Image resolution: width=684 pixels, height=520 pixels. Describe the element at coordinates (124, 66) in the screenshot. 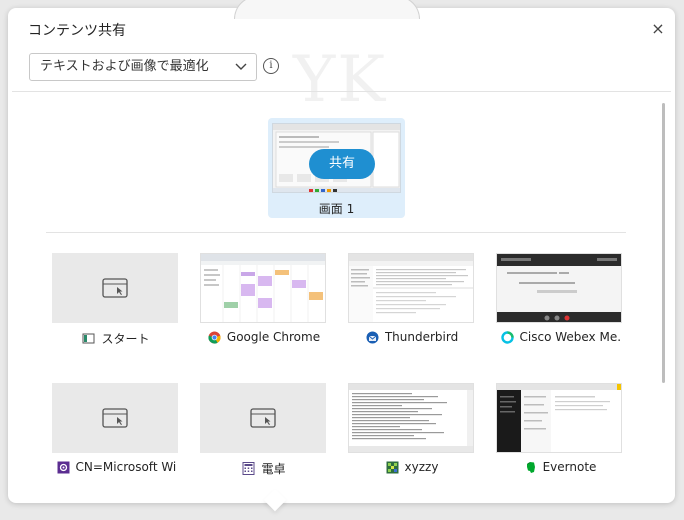

I see `optimize-select-value: テキストおよび画像で最適化` at that location.